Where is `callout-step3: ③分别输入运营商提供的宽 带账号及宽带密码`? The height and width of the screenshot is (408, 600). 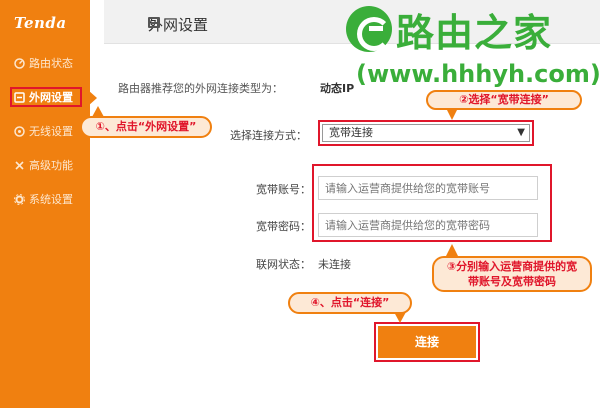 callout-step3: ③分别输入运营商提供的宽 带账号及宽带密码 is located at coordinates (512, 274).